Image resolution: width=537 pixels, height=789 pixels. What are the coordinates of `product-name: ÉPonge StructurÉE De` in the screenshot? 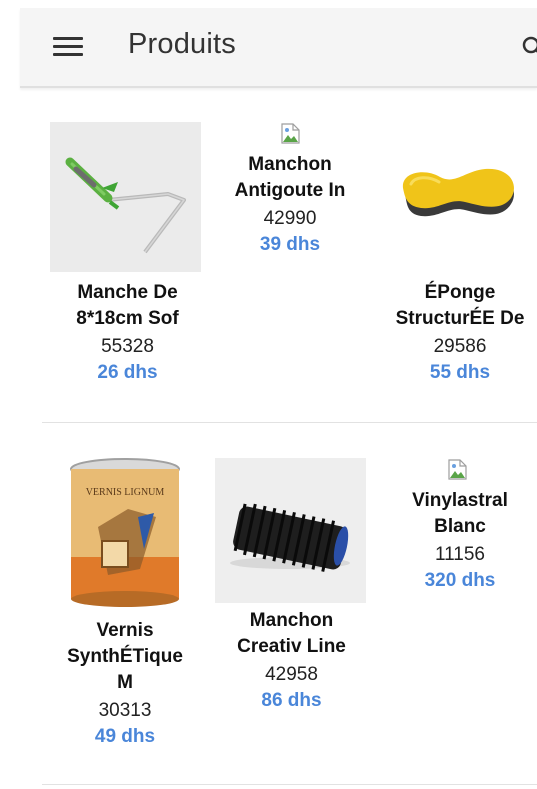 It's located at (460, 305).